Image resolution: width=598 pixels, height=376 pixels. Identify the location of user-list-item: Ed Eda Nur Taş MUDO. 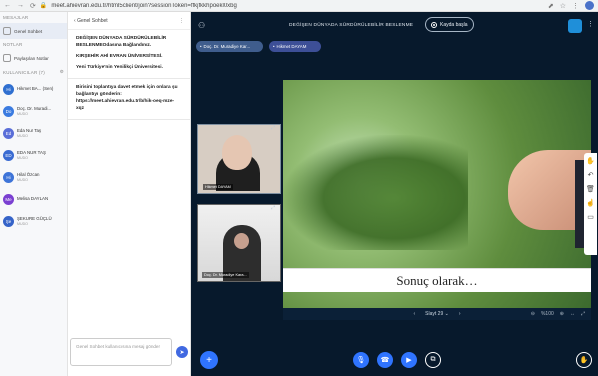
(33, 133).